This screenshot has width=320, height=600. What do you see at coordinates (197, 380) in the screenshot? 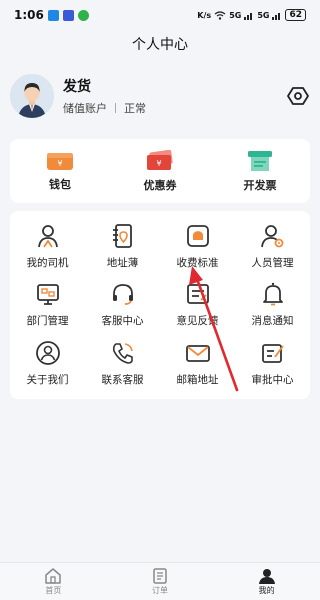
I see `email-address-label: 邮箱地址` at bounding box center [197, 380].